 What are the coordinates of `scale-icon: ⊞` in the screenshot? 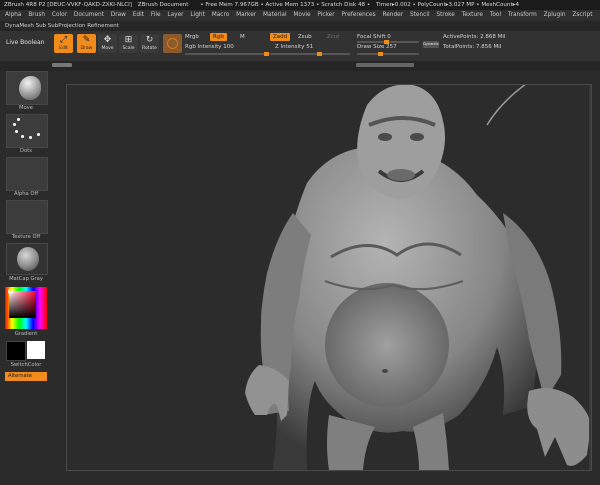 It's located at (128, 40).